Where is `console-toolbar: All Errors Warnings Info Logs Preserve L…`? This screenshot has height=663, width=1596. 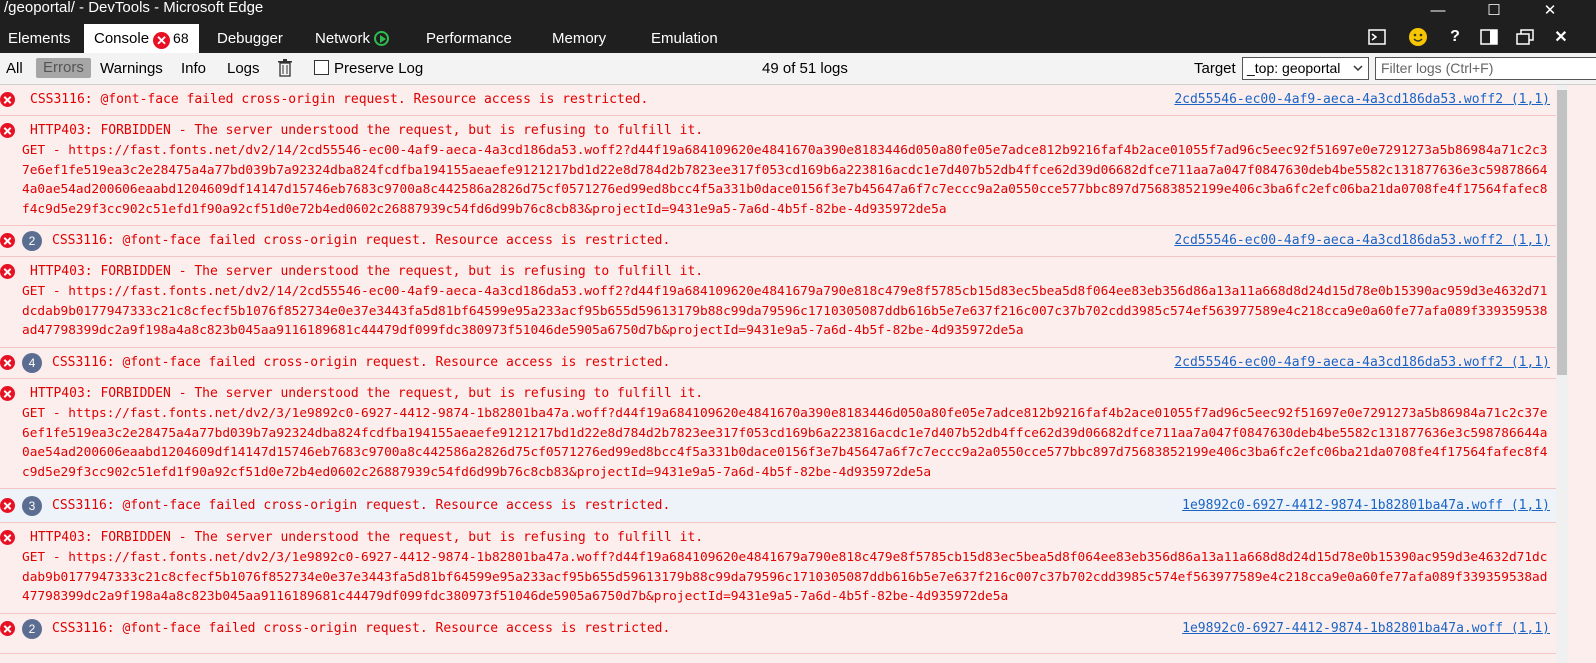 console-toolbar: All Errors Warnings Info Logs Preserve L… is located at coordinates (798, 69).